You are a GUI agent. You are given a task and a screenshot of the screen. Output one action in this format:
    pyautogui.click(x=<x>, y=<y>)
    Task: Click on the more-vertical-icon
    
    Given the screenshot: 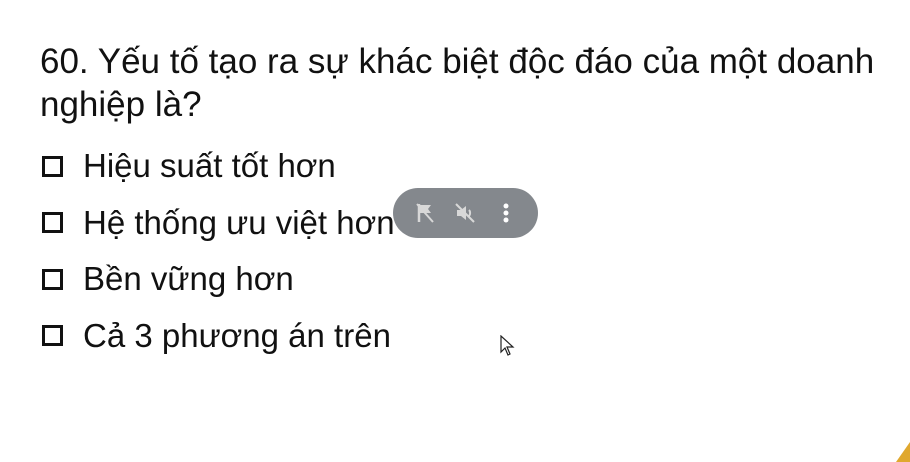 What is the action you would take?
    pyautogui.click(x=506, y=213)
    